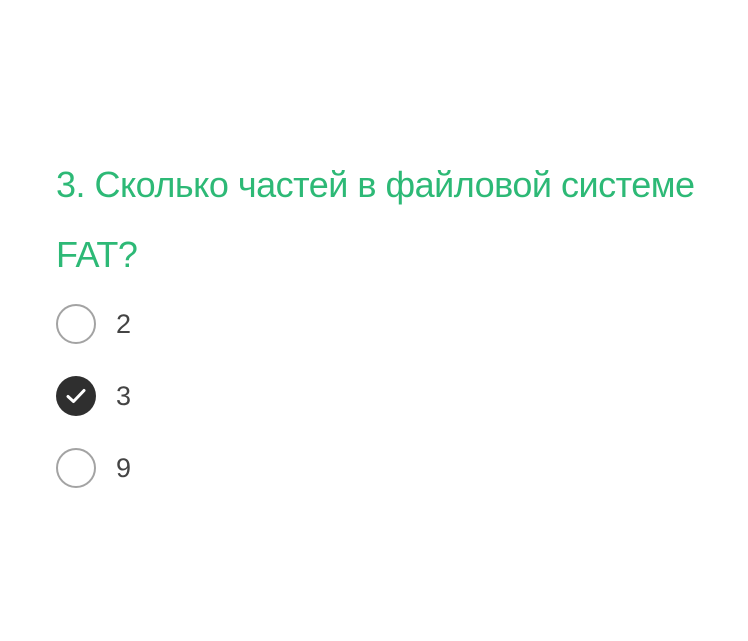  Describe the element at coordinates (124, 468) in the screenshot. I see `option-label: 9` at that location.